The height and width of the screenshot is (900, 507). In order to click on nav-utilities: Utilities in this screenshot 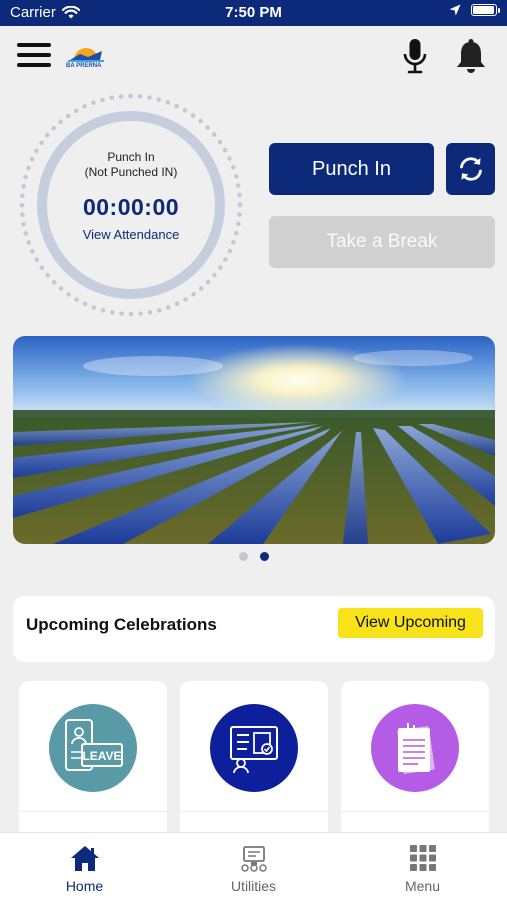, I will do `click(253, 866)`.